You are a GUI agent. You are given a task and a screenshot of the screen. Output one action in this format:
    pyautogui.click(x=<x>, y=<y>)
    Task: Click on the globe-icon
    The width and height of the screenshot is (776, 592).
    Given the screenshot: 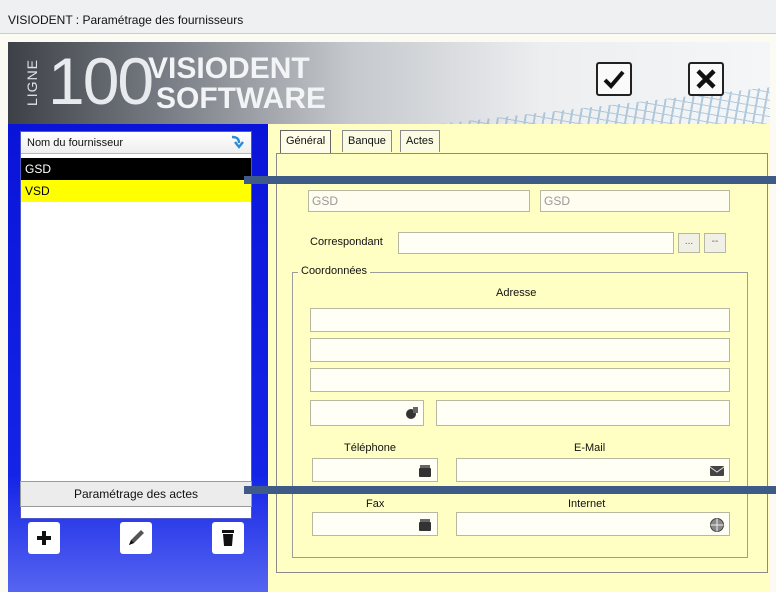 What is the action you would take?
    pyautogui.click(x=717, y=525)
    